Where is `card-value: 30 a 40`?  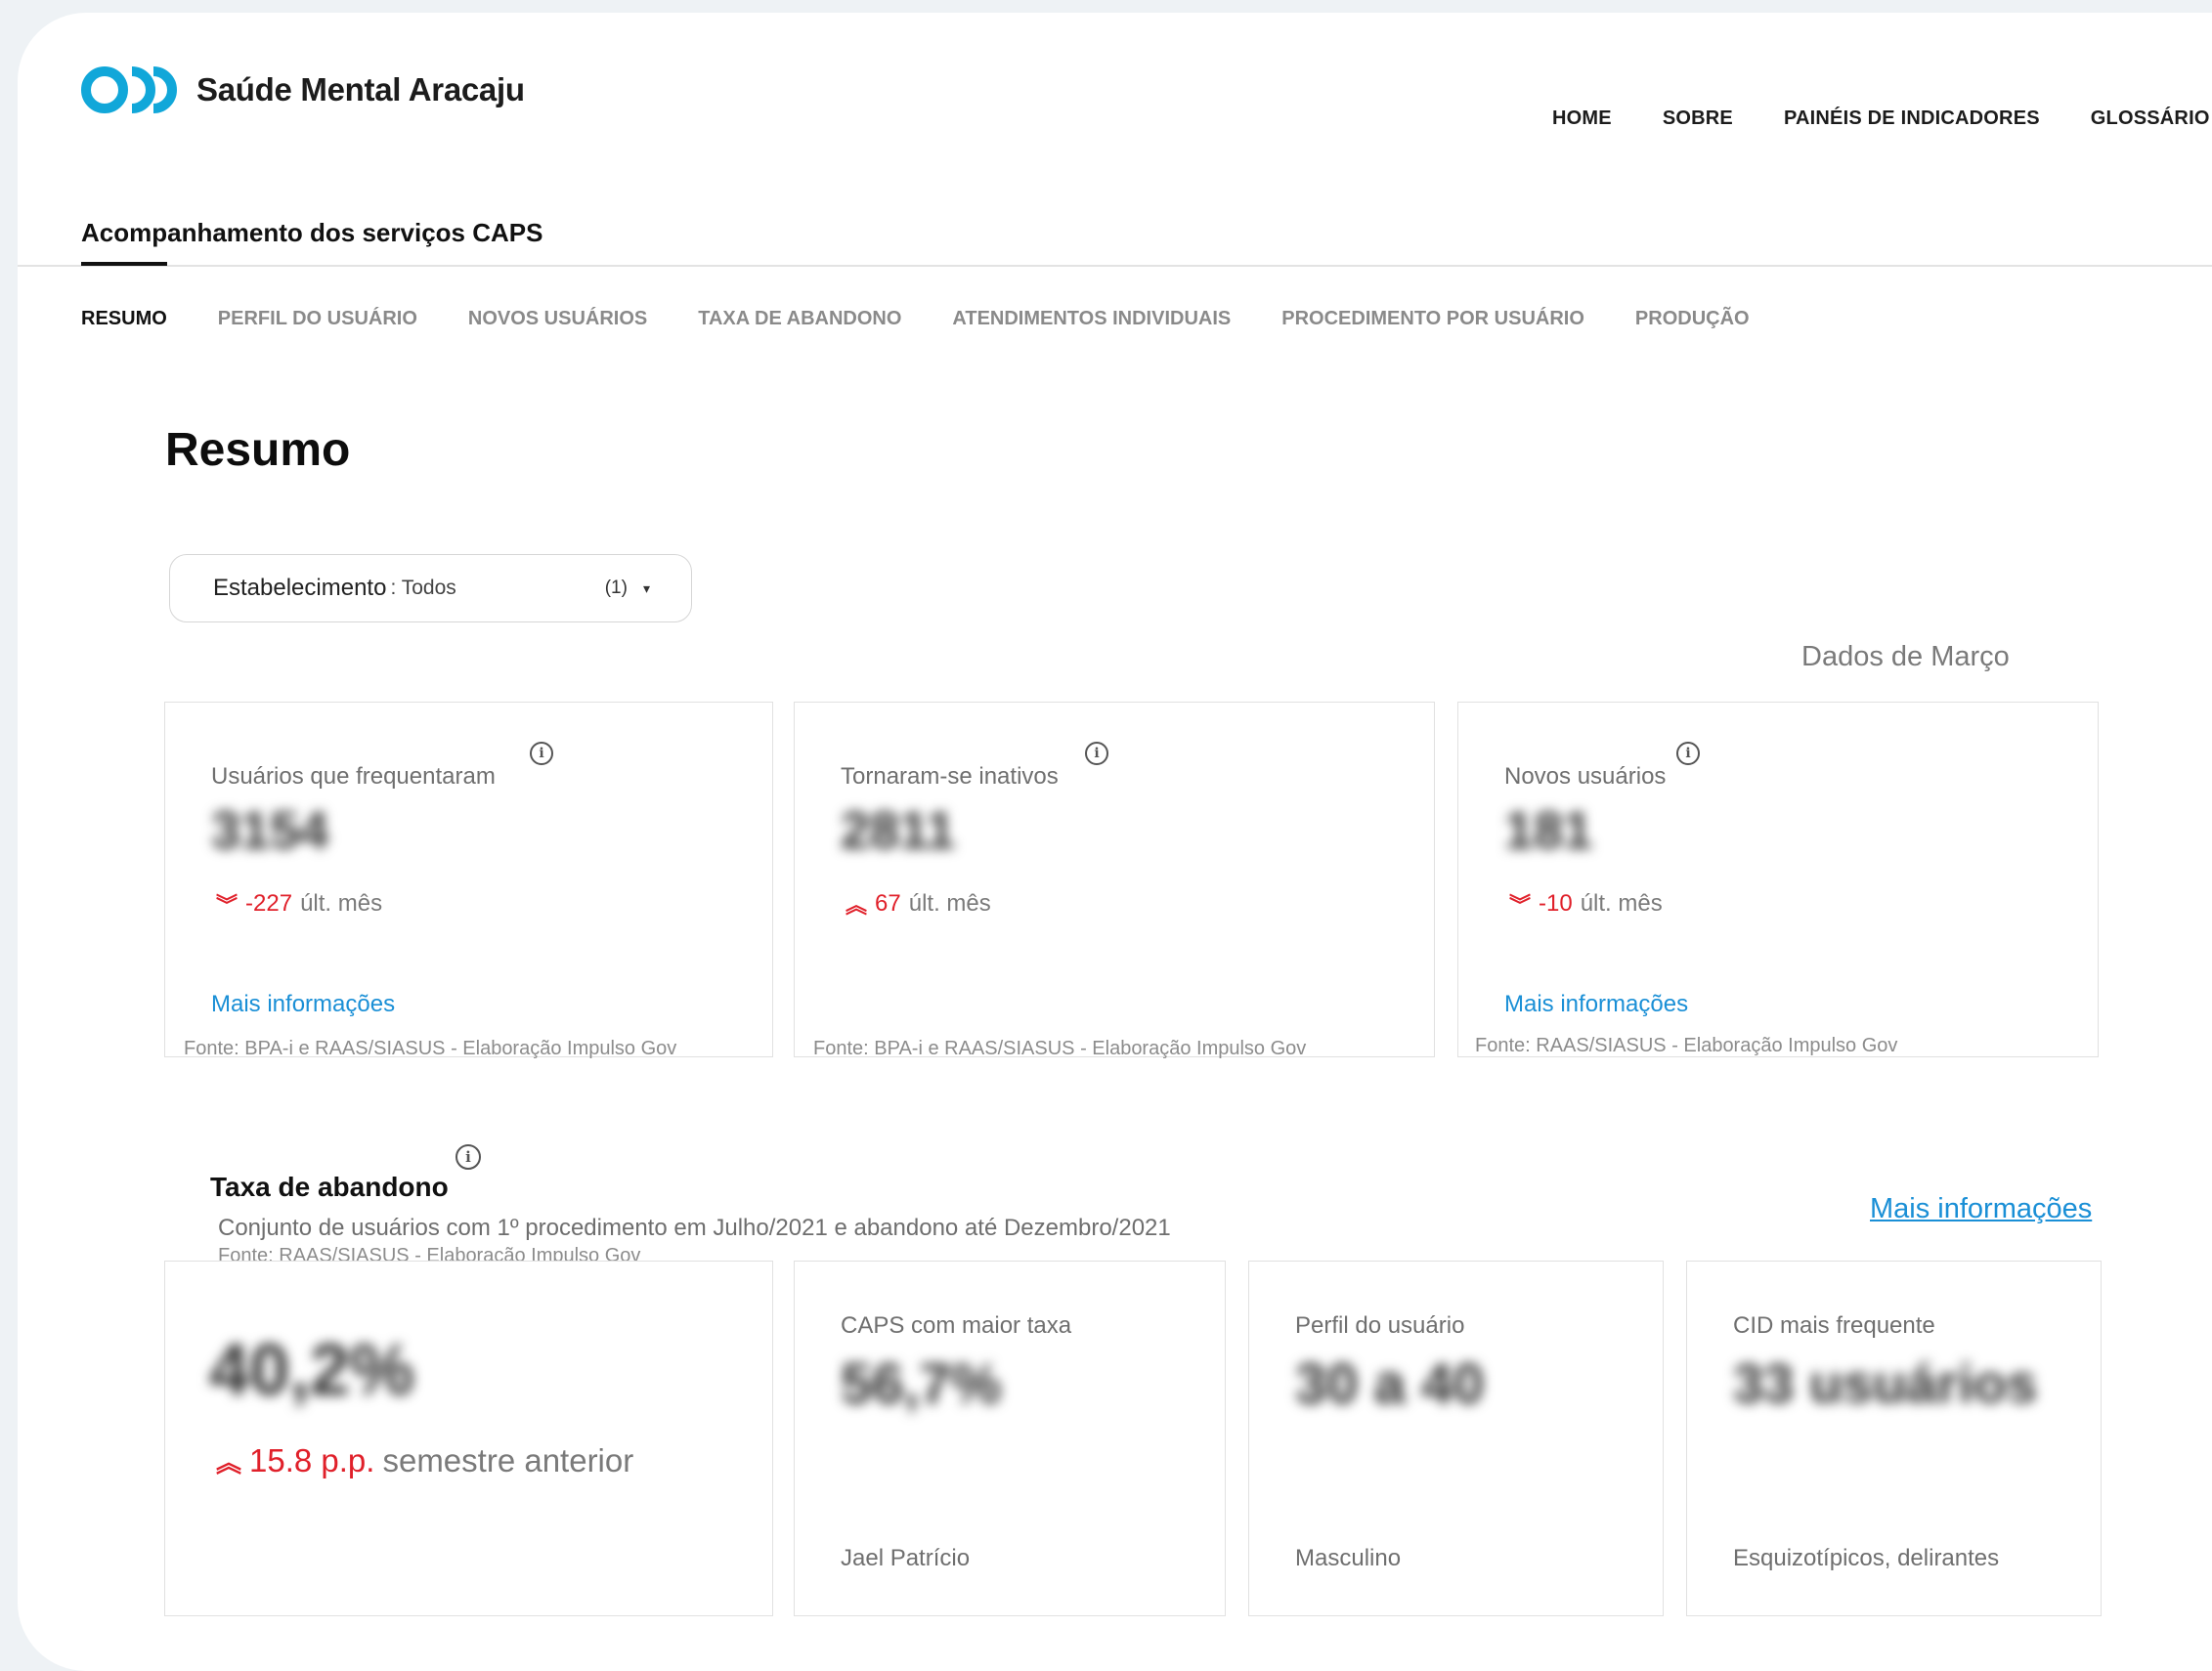 card-value: 30 a 40 is located at coordinates (1390, 1384).